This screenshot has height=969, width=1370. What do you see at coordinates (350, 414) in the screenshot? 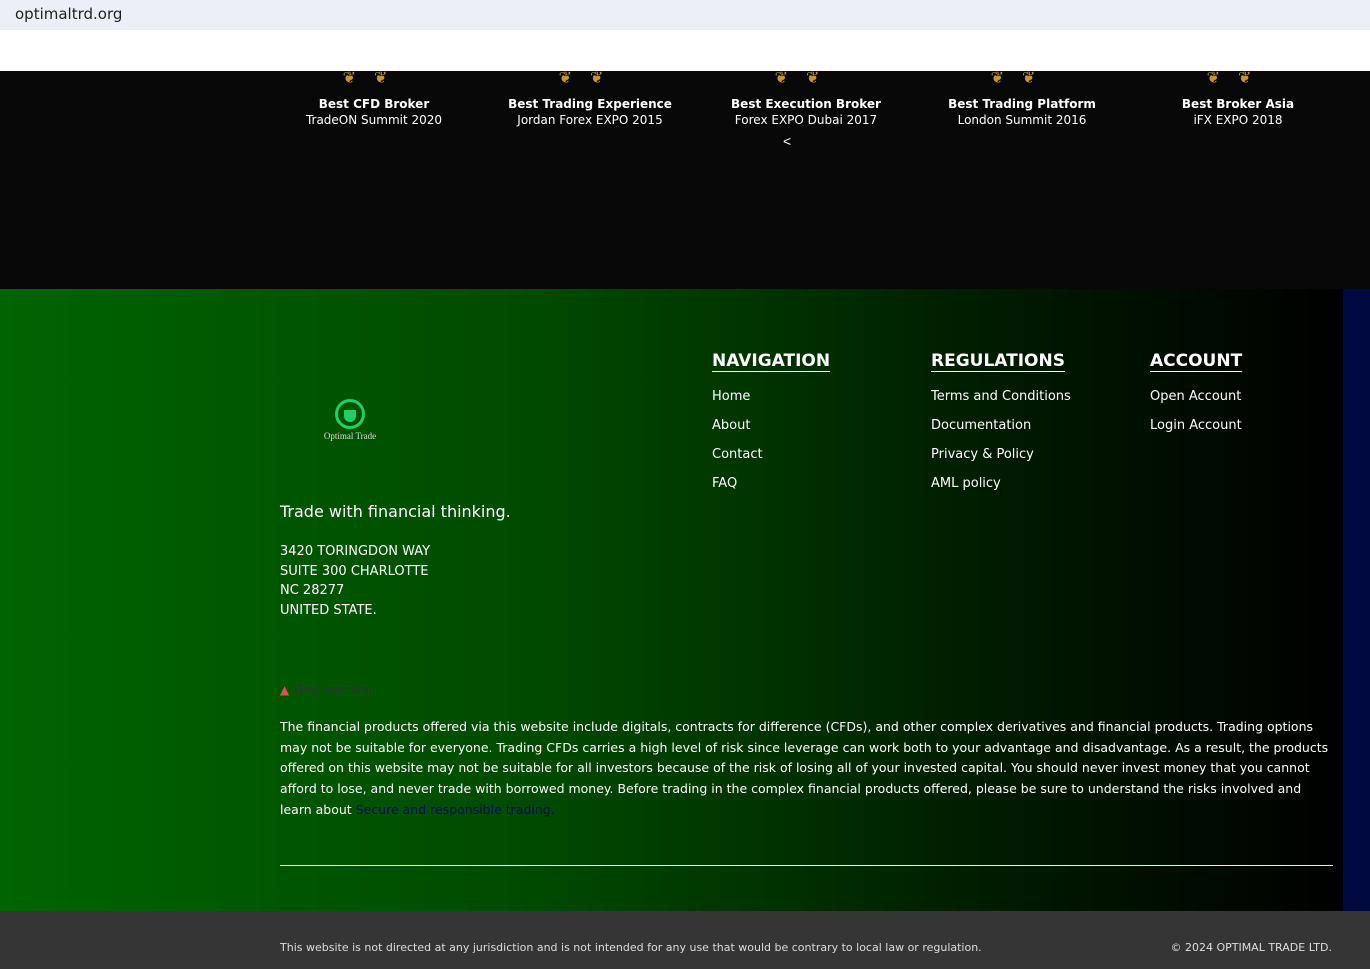
I see `logo-icon` at bounding box center [350, 414].